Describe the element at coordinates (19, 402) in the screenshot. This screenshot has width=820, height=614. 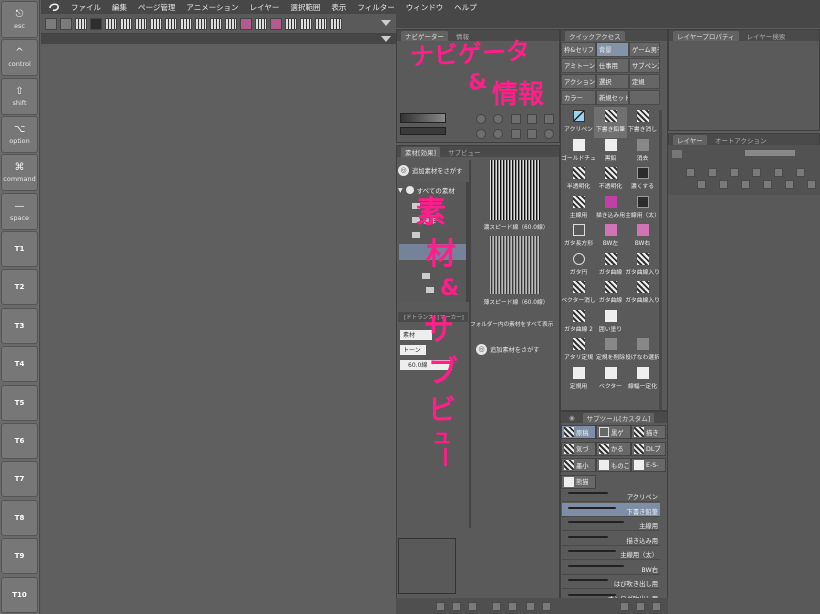
I see `key-t5: T5` at that location.